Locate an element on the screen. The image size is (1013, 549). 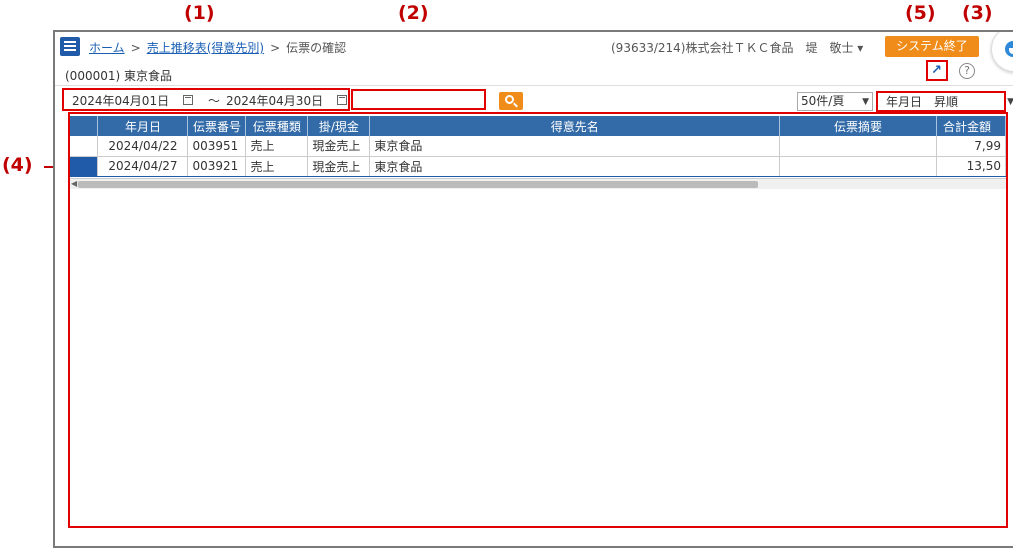
date-from-field: 2024年04月01日 is located at coordinates (120, 100).